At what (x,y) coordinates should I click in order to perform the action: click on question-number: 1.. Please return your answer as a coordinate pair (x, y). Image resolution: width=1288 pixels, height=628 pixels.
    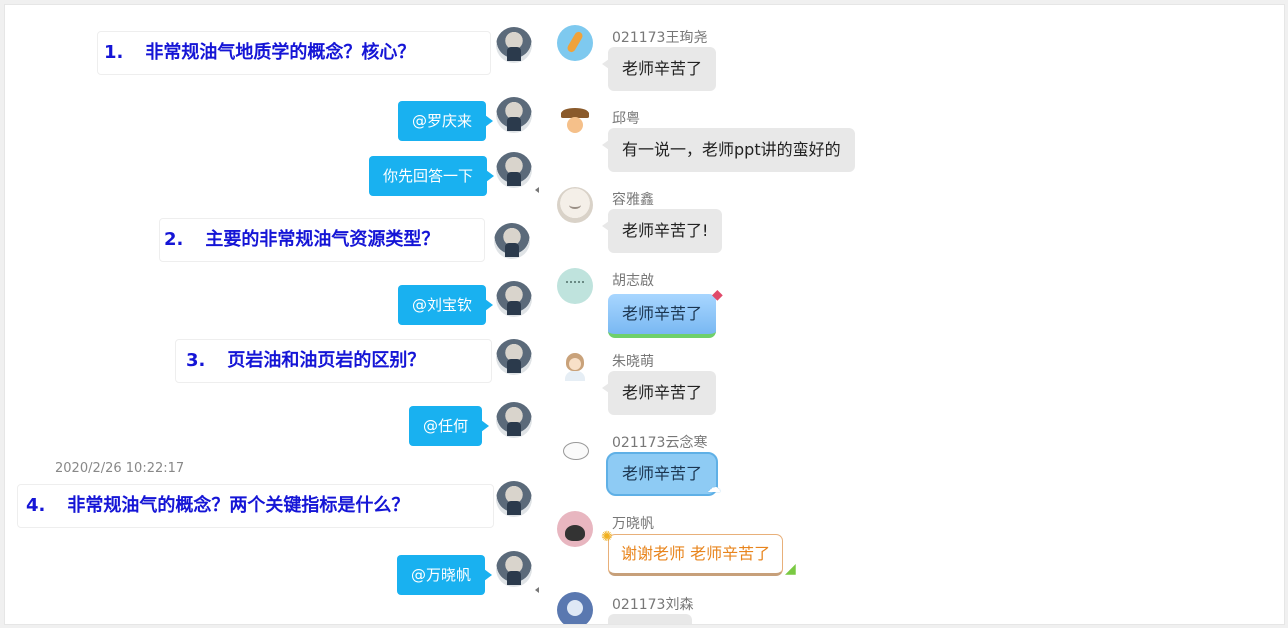
    Looking at the image, I should click on (114, 52).